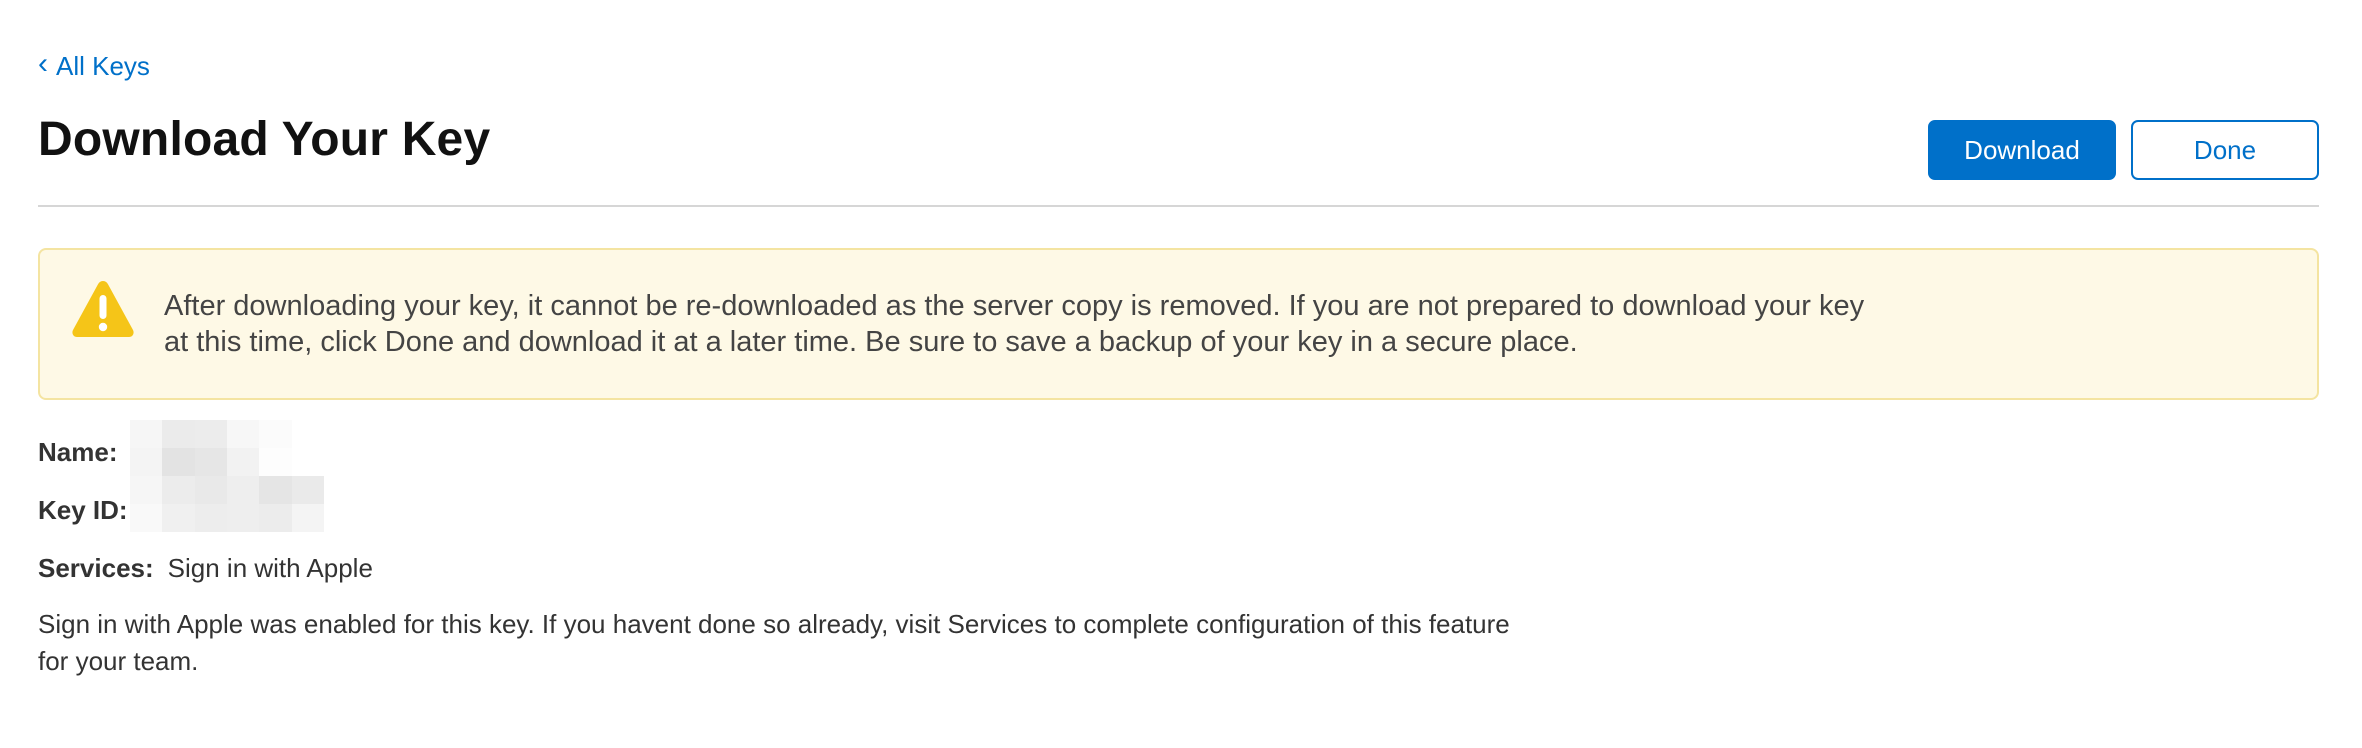  I want to click on name-label: Name:, so click(78, 452).